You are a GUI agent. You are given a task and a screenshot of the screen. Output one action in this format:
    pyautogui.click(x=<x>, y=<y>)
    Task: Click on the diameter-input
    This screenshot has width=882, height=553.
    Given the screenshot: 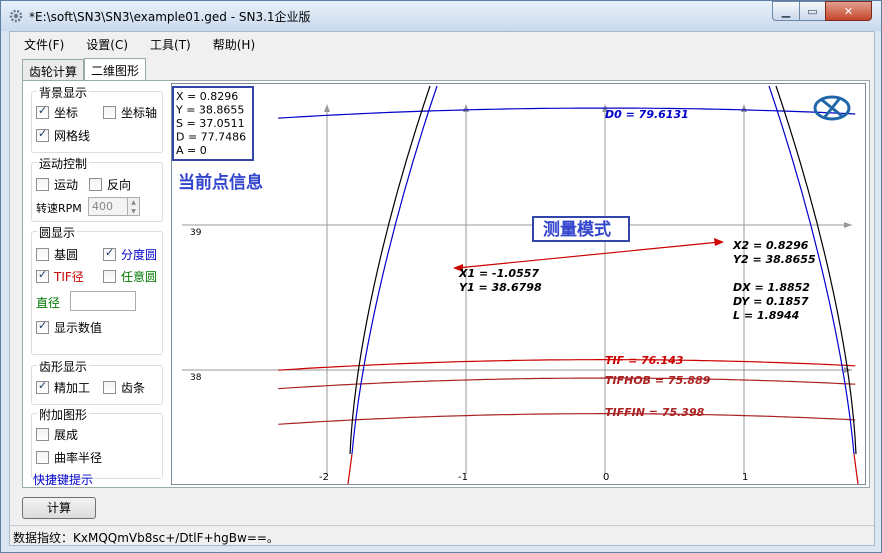 What is the action you would take?
    pyautogui.click(x=103, y=301)
    